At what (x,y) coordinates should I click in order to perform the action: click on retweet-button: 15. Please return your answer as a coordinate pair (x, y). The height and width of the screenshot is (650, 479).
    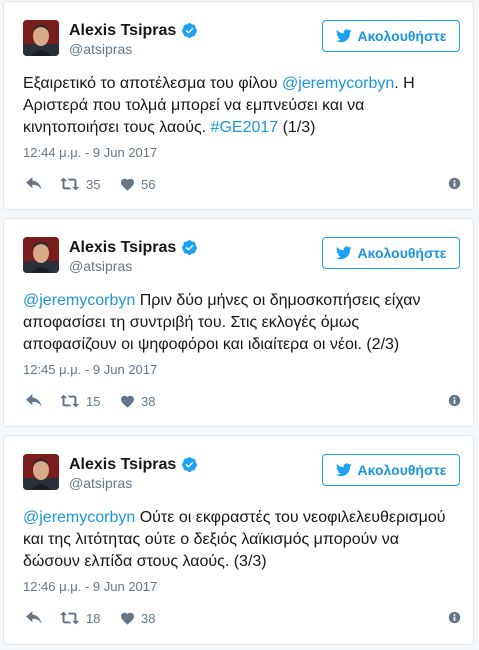
    Looking at the image, I should click on (80, 401).